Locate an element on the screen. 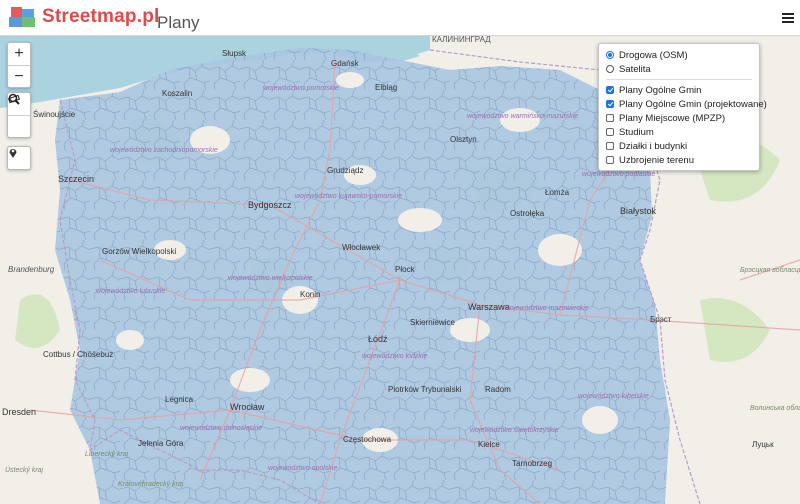  label-jelenia: Jelenia Góra is located at coordinates (161, 443).